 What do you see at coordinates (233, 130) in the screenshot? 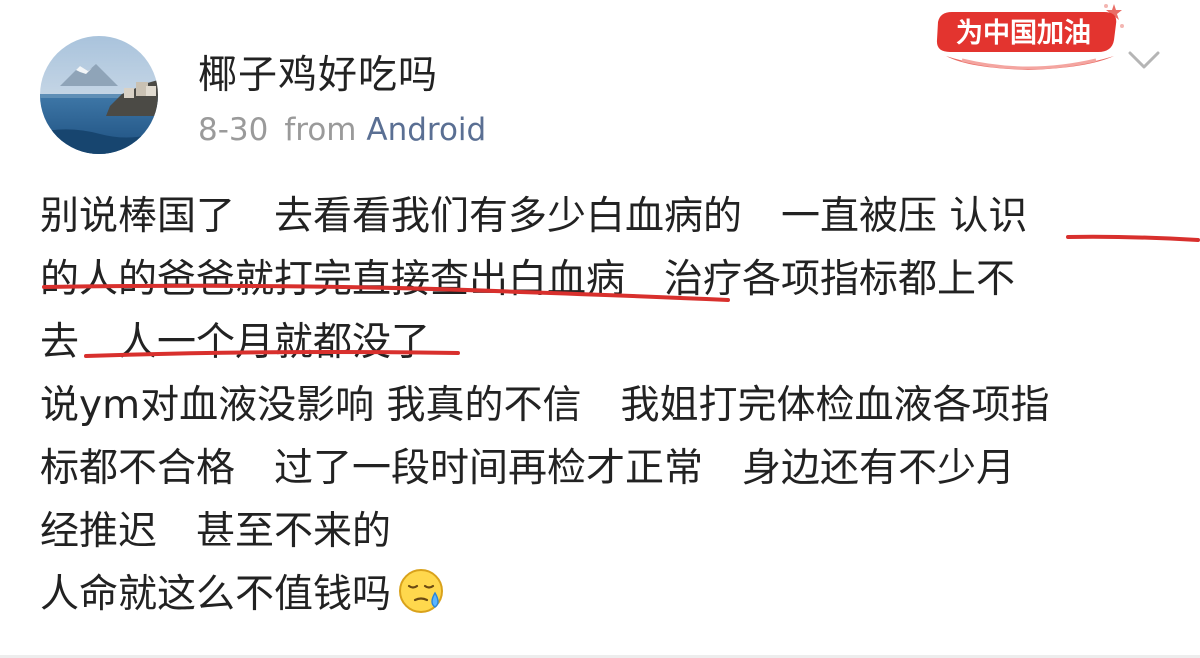
I see `post-date: 8-30` at bounding box center [233, 130].